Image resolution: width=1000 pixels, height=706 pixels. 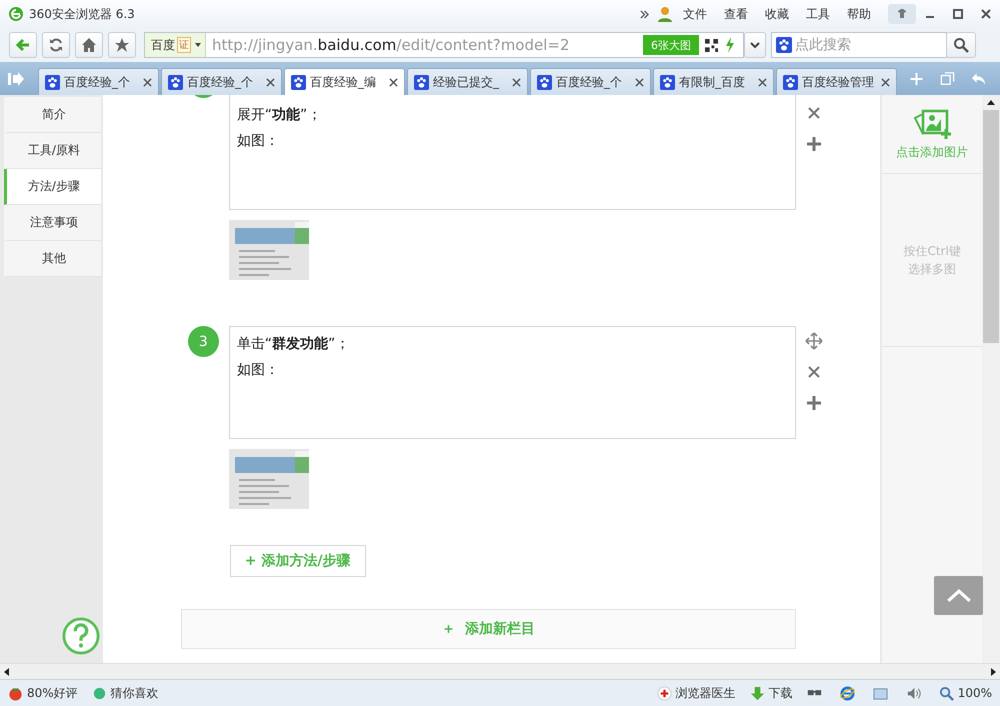 I want to click on move-icon, so click(x=813, y=341).